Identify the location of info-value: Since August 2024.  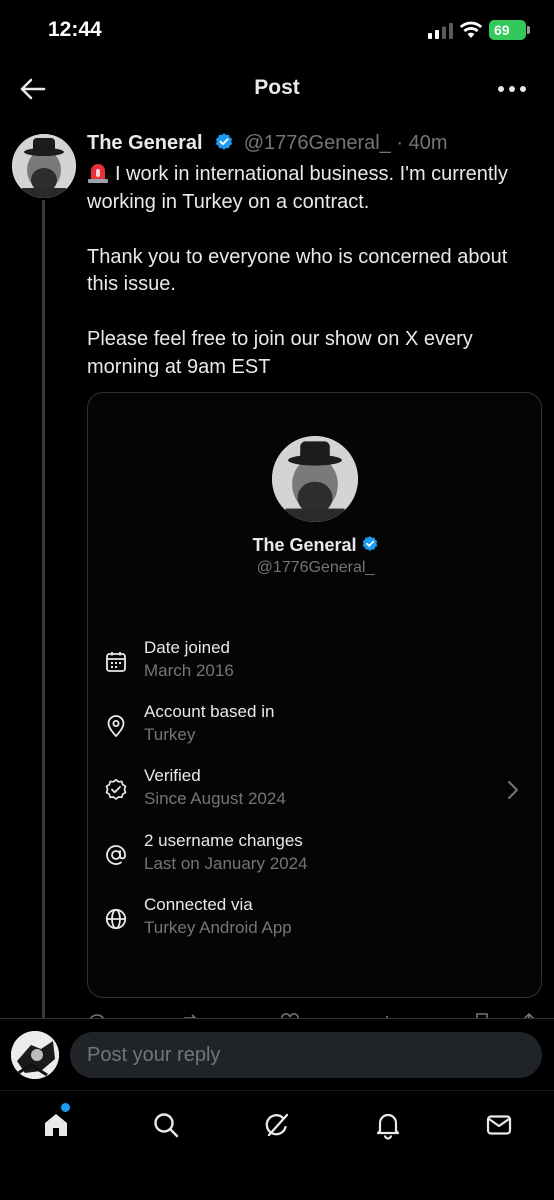
(215, 798).